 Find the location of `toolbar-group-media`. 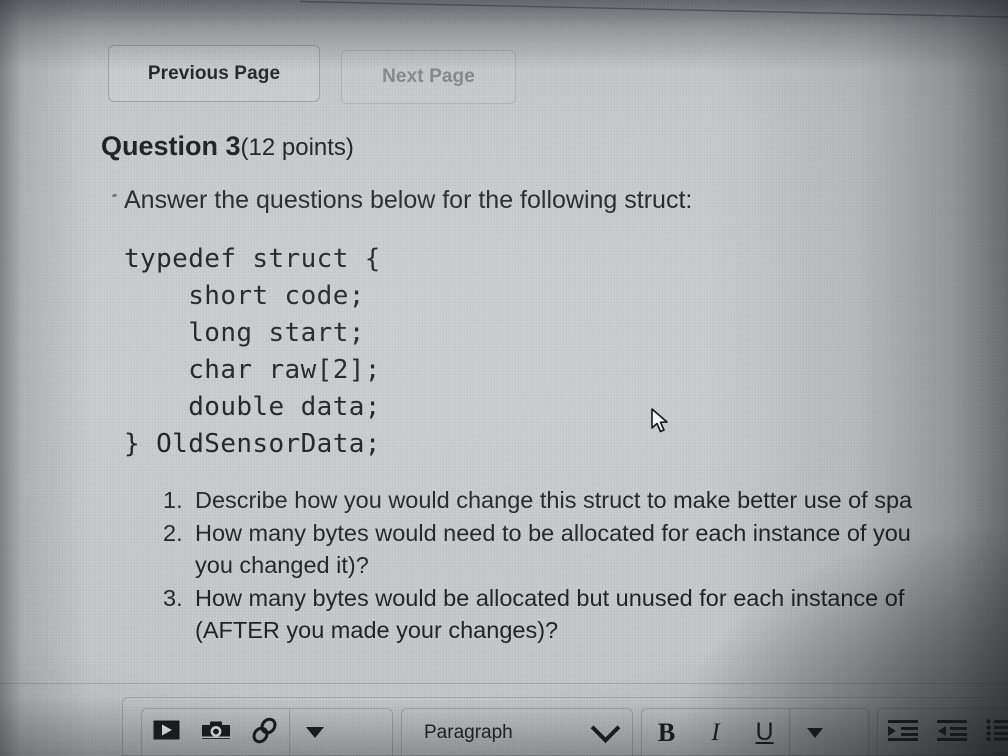

toolbar-group-media is located at coordinates (267, 732).